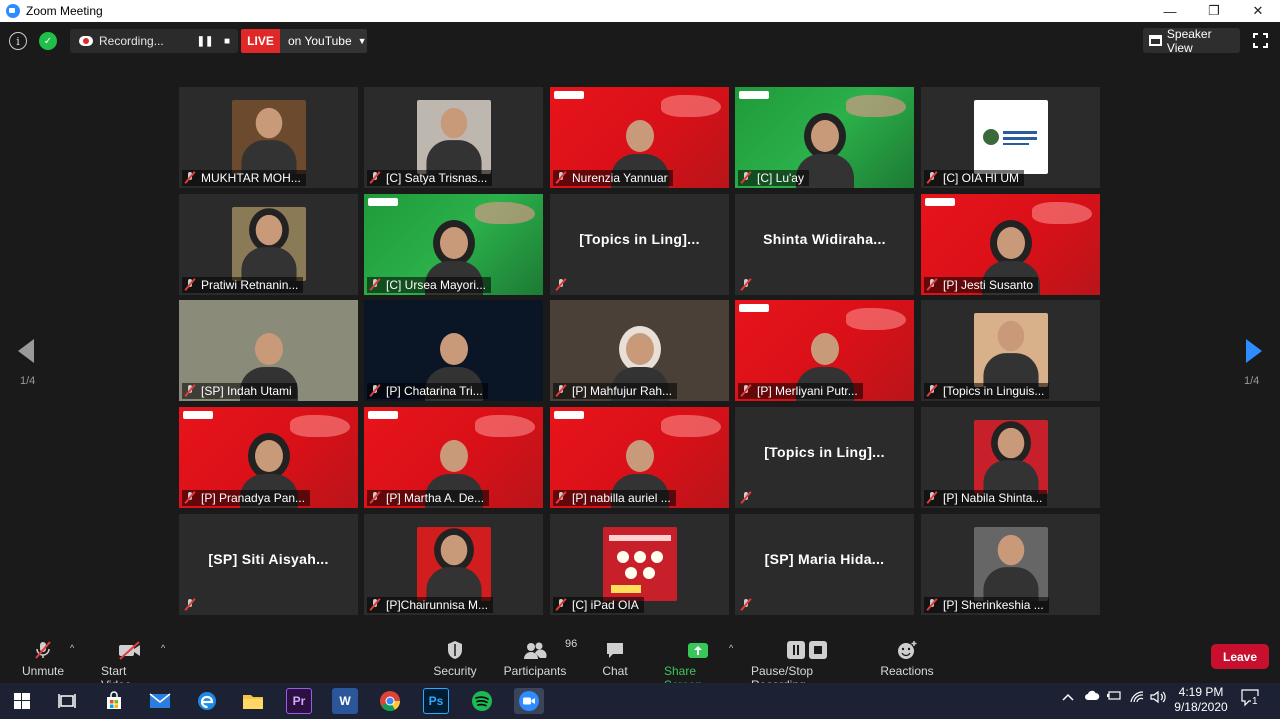 This screenshot has width=1280, height=719. Describe the element at coordinates (22, 701) in the screenshot. I see `start-icon` at that location.